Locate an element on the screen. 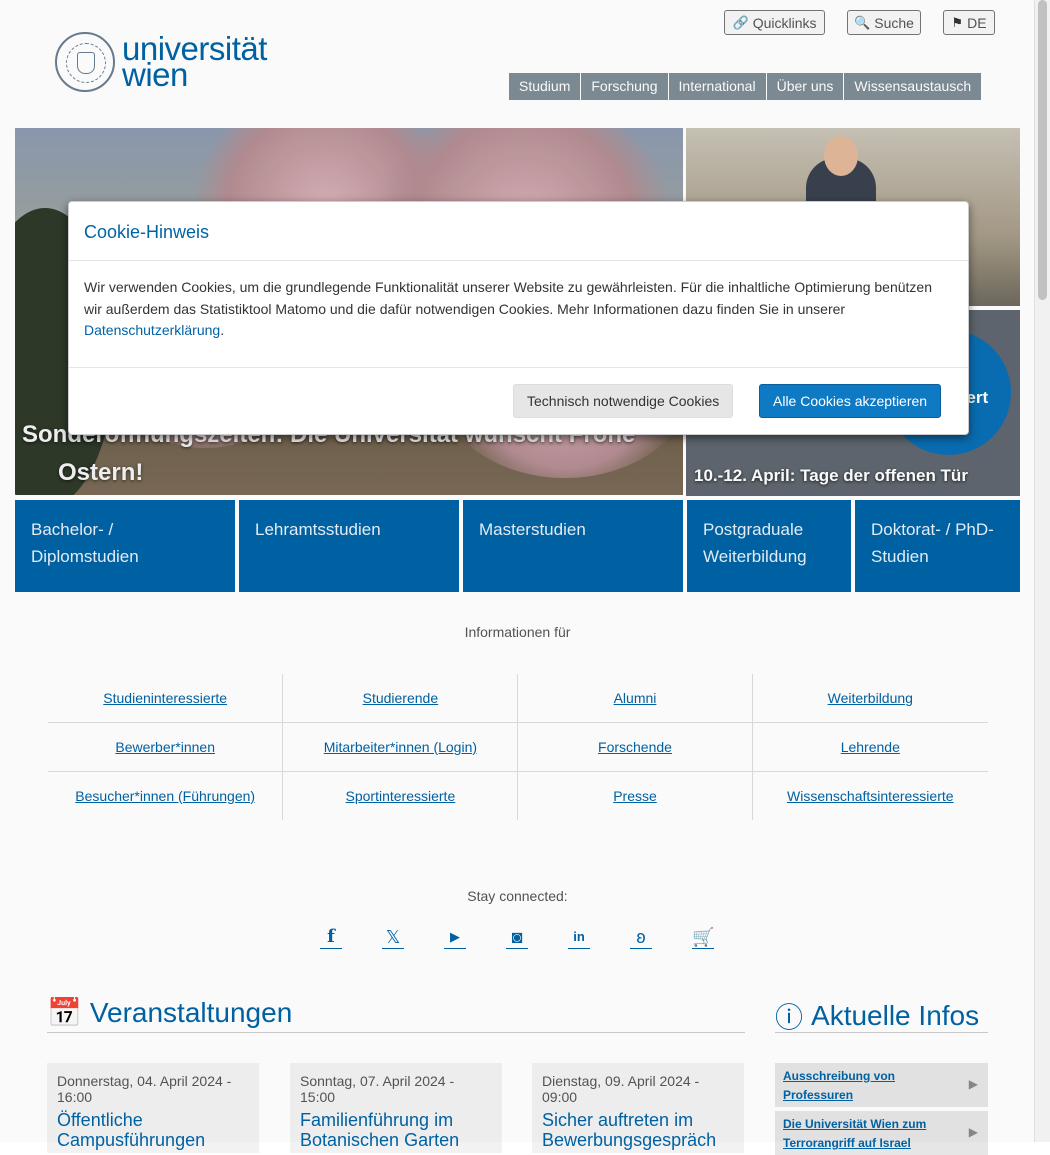 The height and width of the screenshot is (1155, 1050). cookie-text-end: . is located at coordinates (222, 330).